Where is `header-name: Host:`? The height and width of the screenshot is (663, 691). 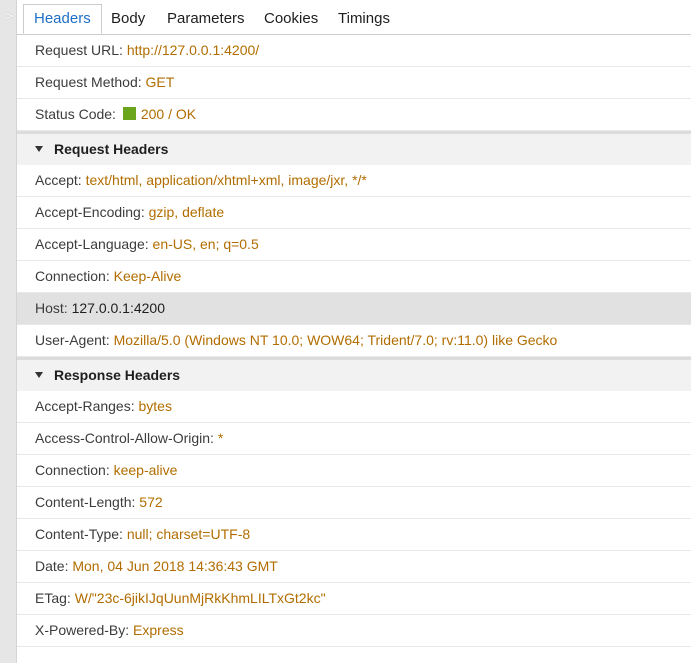
header-name: Host: is located at coordinates (53, 308).